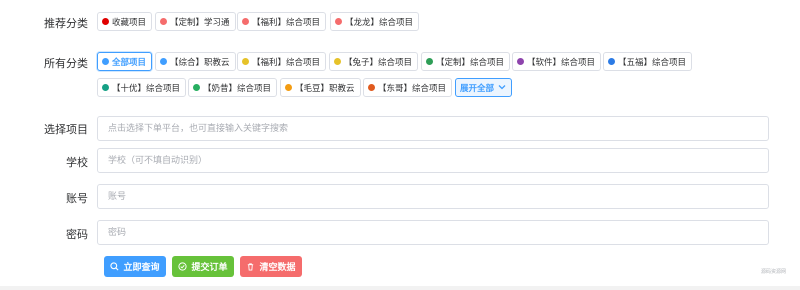 The width and height of the screenshot is (800, 290). I want to click on check-circle-icon, so click(183, 266).